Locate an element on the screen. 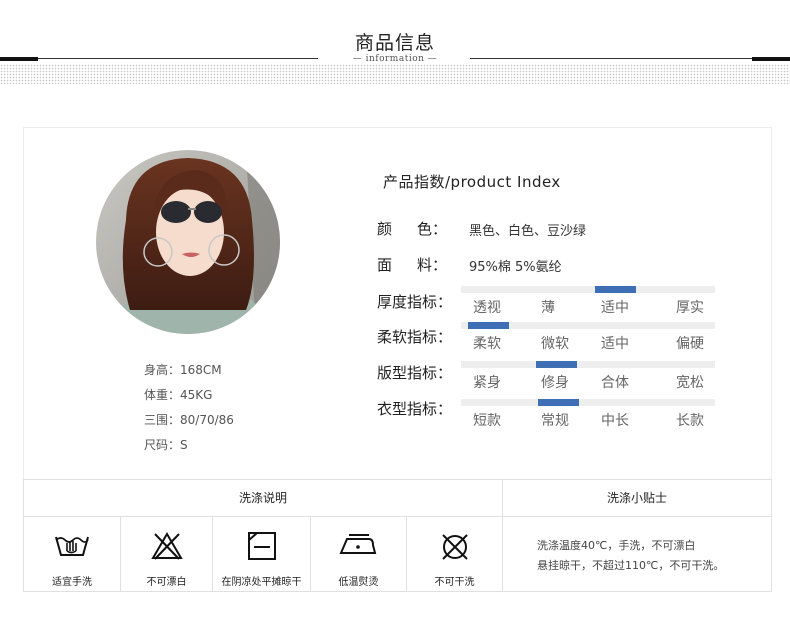 This screenshot has height=631, width=790. section-title: 商品信息 is located at coordinates (394, 43).